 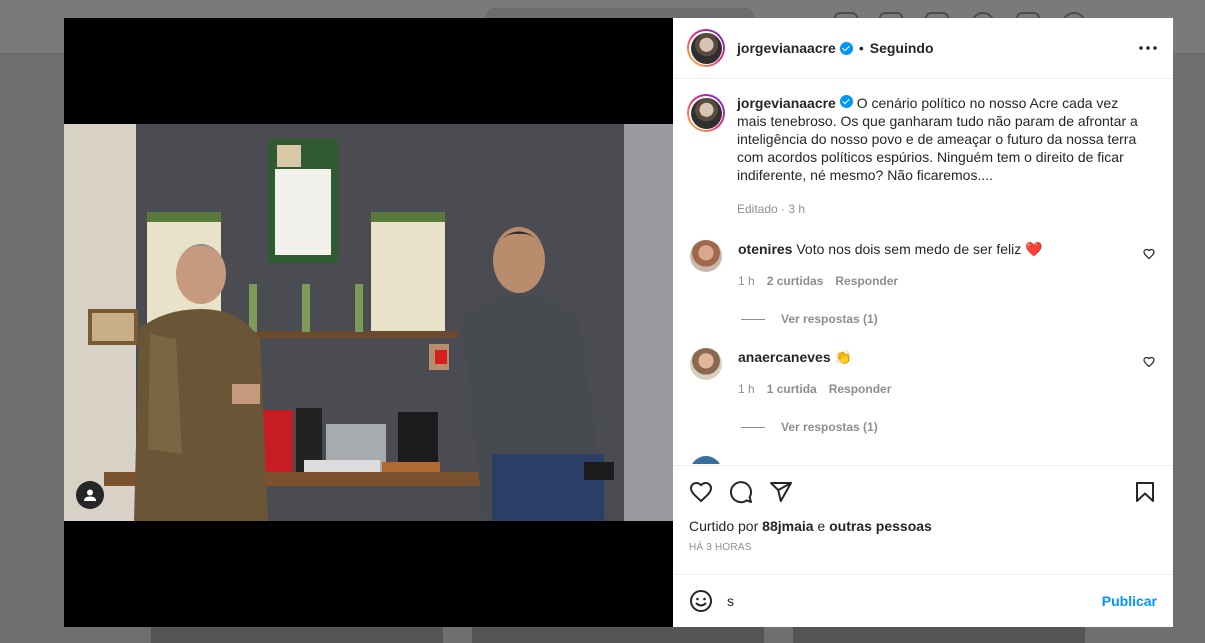 I want to click on likes-summary: Curtido por 88jmaia e outras pessoas, so click(x=923, y=526).